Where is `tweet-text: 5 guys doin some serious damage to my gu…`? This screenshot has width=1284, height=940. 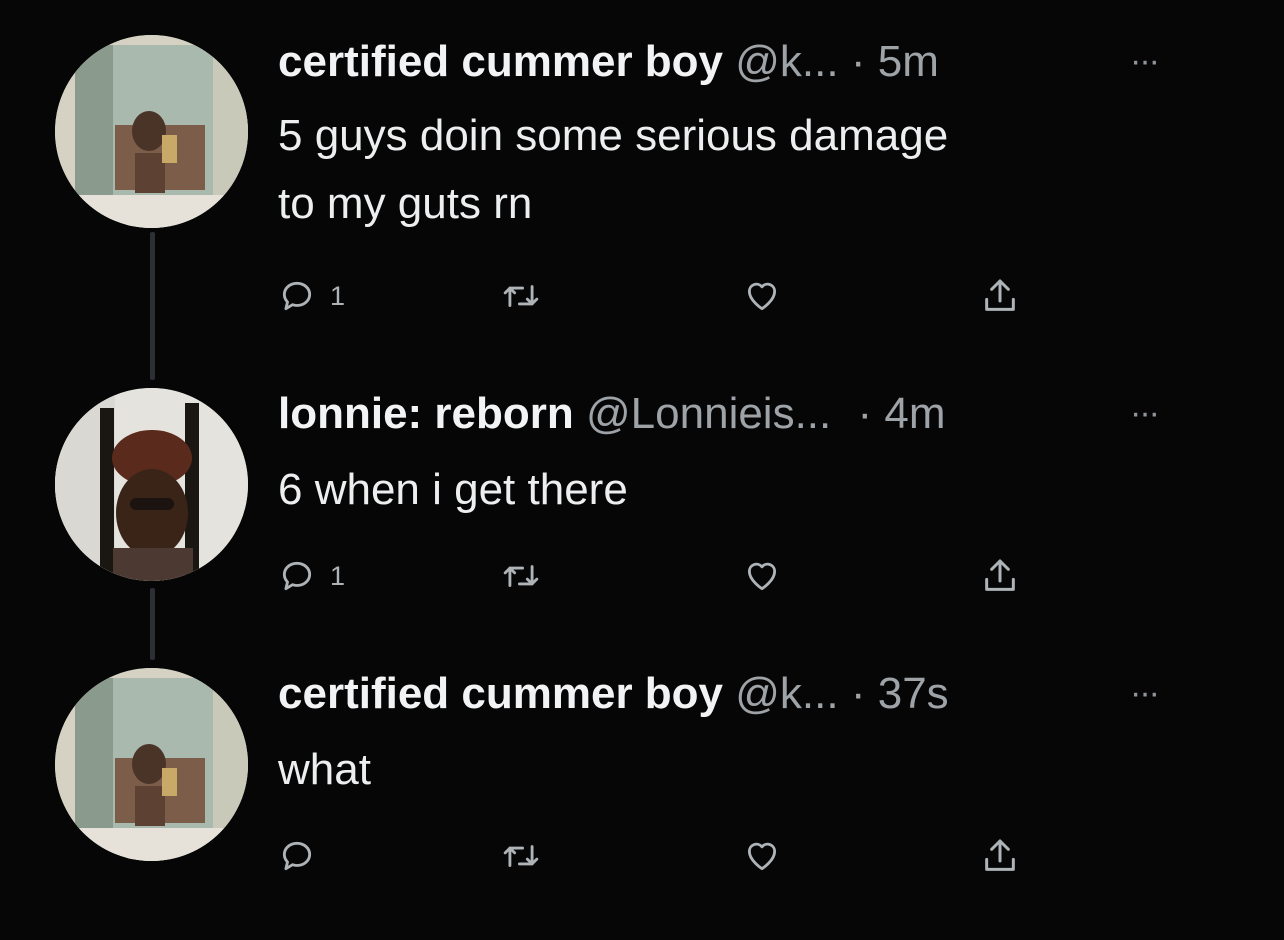 tweet-text: 5 guys doin some serious damage to my gu… is located at coordinates (728, 170).